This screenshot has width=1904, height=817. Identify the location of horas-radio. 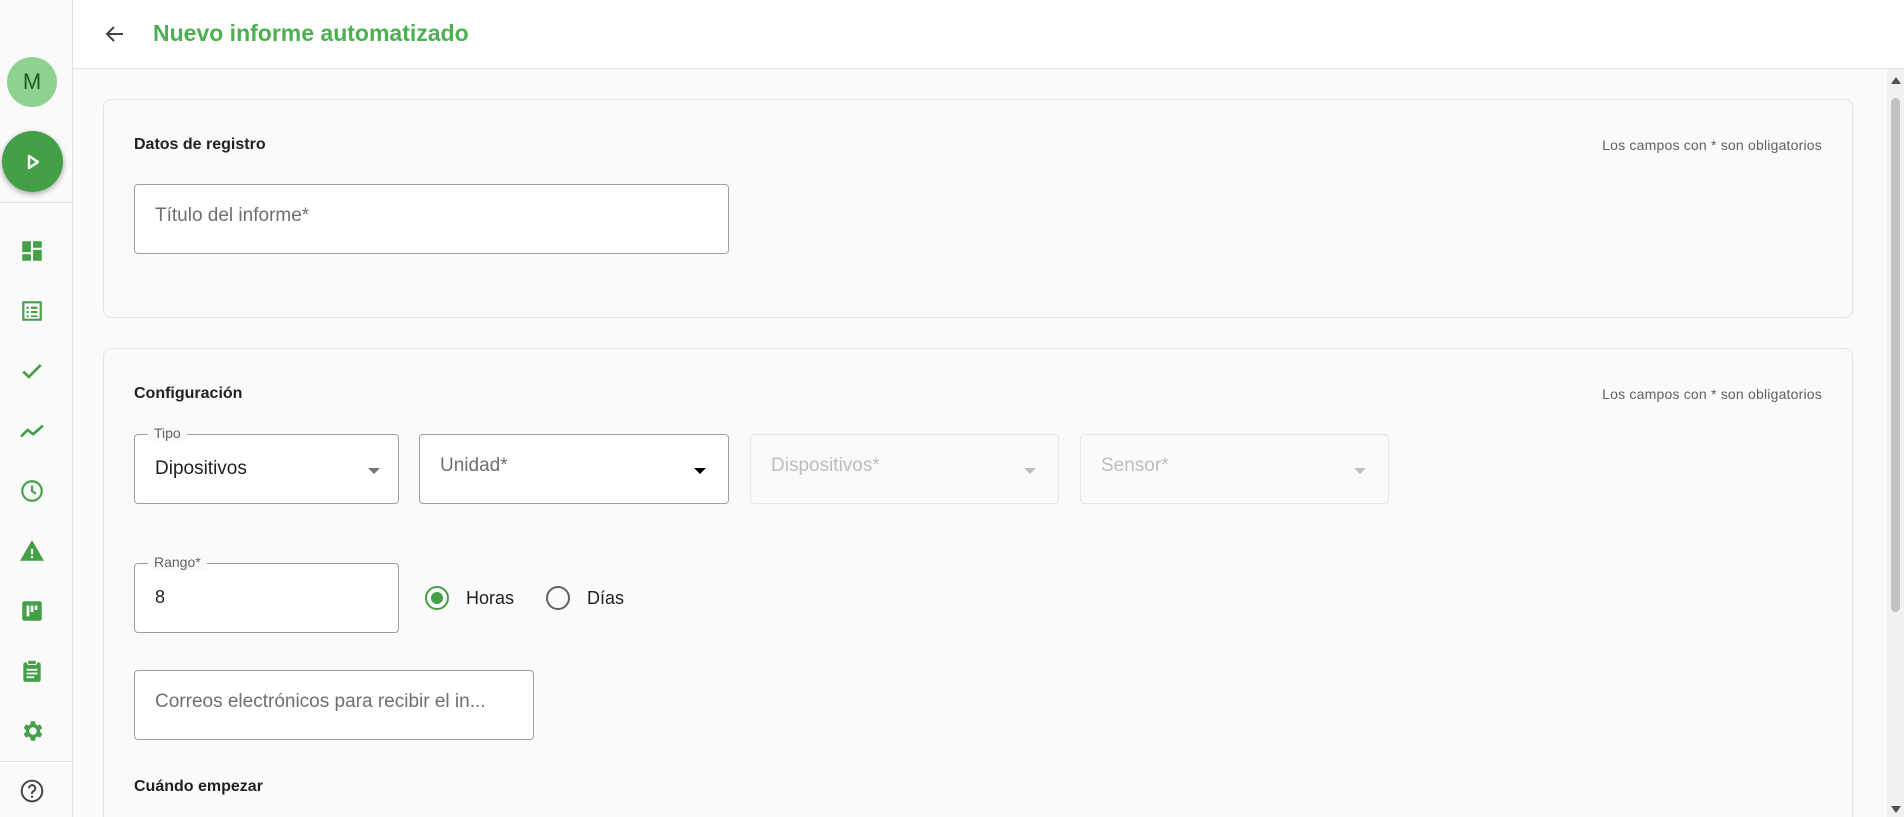
(437, 598).